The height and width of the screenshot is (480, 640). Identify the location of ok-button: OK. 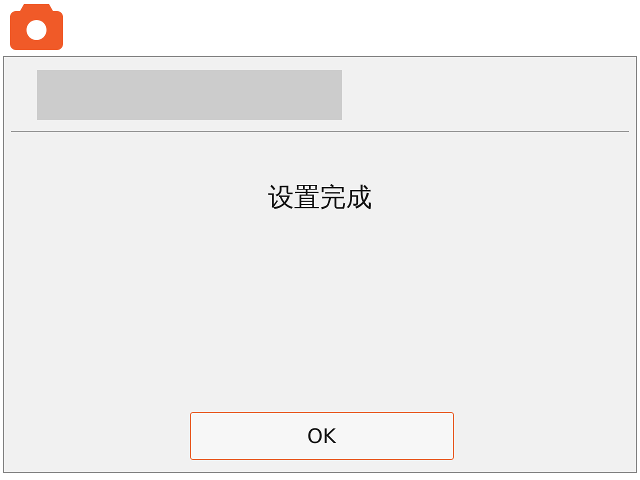
(322, 436).